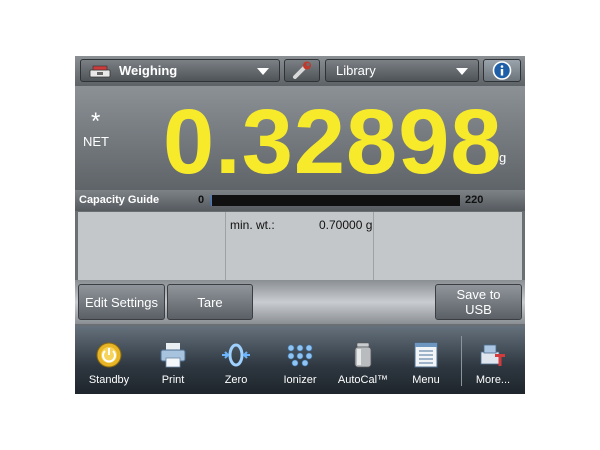  I want to click on info-button, so click(502, 70).